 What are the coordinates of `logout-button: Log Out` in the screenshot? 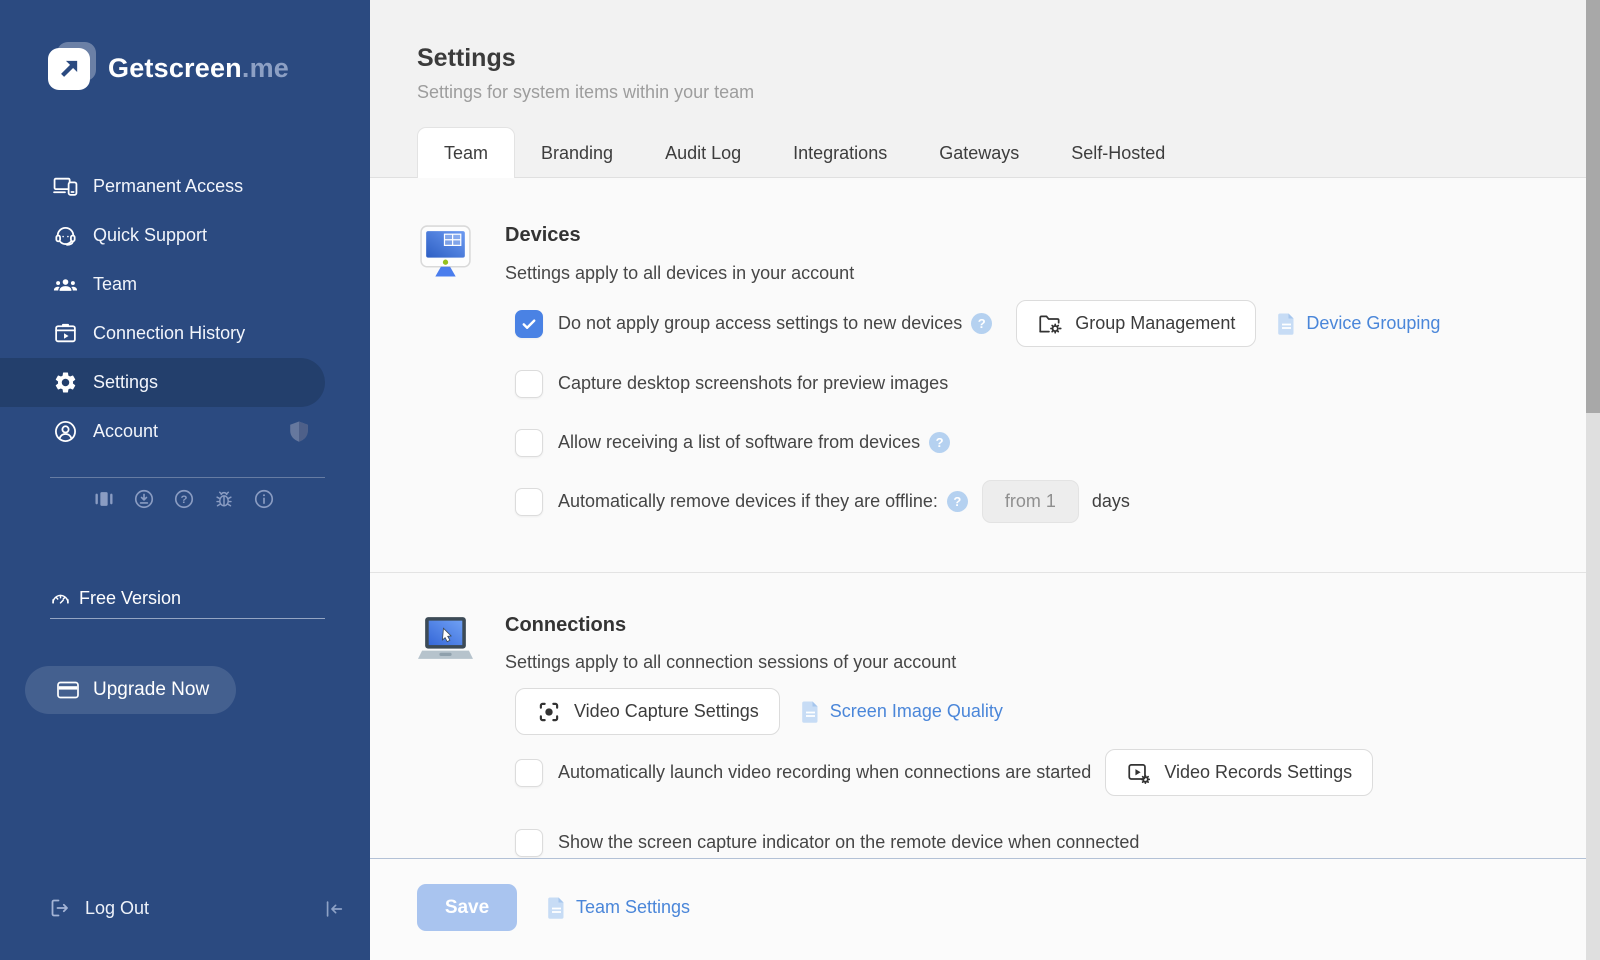 It's located at (98, 908).